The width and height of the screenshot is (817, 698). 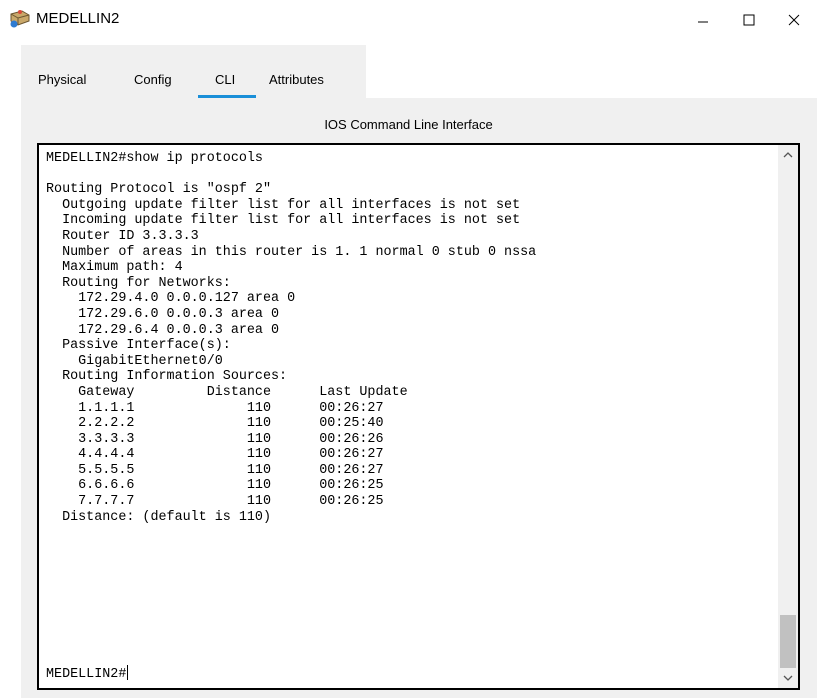 What do you see at coordinates (128, 673) in the screenshot?
I see `text-cursor` at bounding box center [128, 673].